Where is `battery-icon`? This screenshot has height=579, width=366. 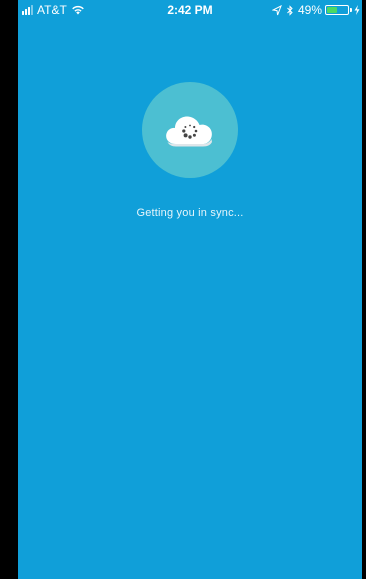 battery-icon is located at coordinates (337, 10).